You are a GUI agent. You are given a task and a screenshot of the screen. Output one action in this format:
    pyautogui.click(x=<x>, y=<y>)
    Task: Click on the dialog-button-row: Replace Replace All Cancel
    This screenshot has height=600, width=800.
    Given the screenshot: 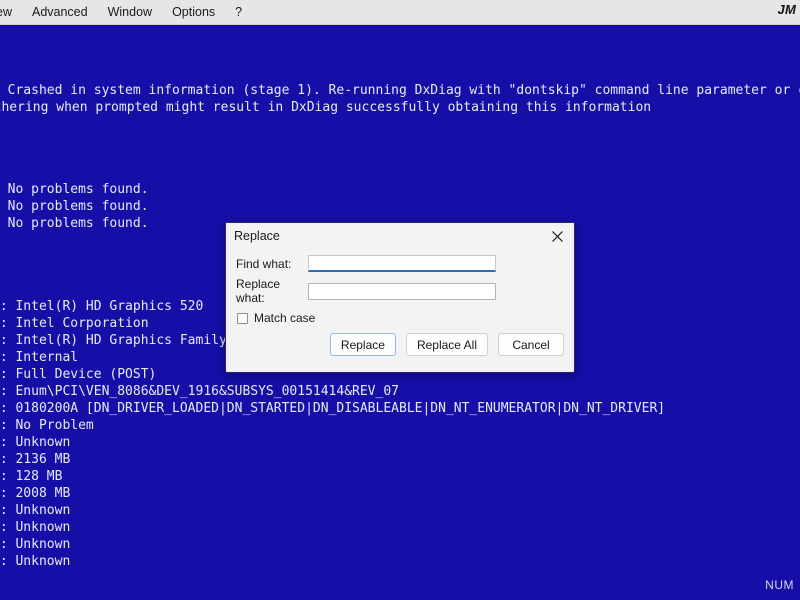 What is the action you would take?
    pyautogui.click(x=400, y=344)
    